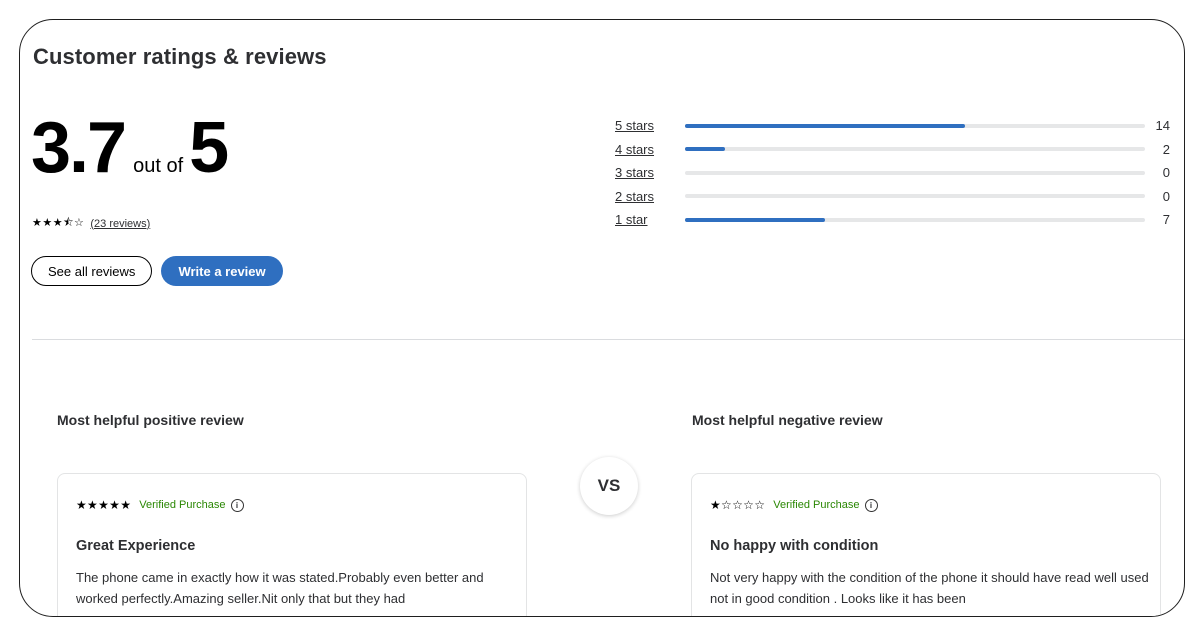 This screenshot has height=634, width=1203. I want to click on distribution-row-1: 1 star 7, so click(892, 220).